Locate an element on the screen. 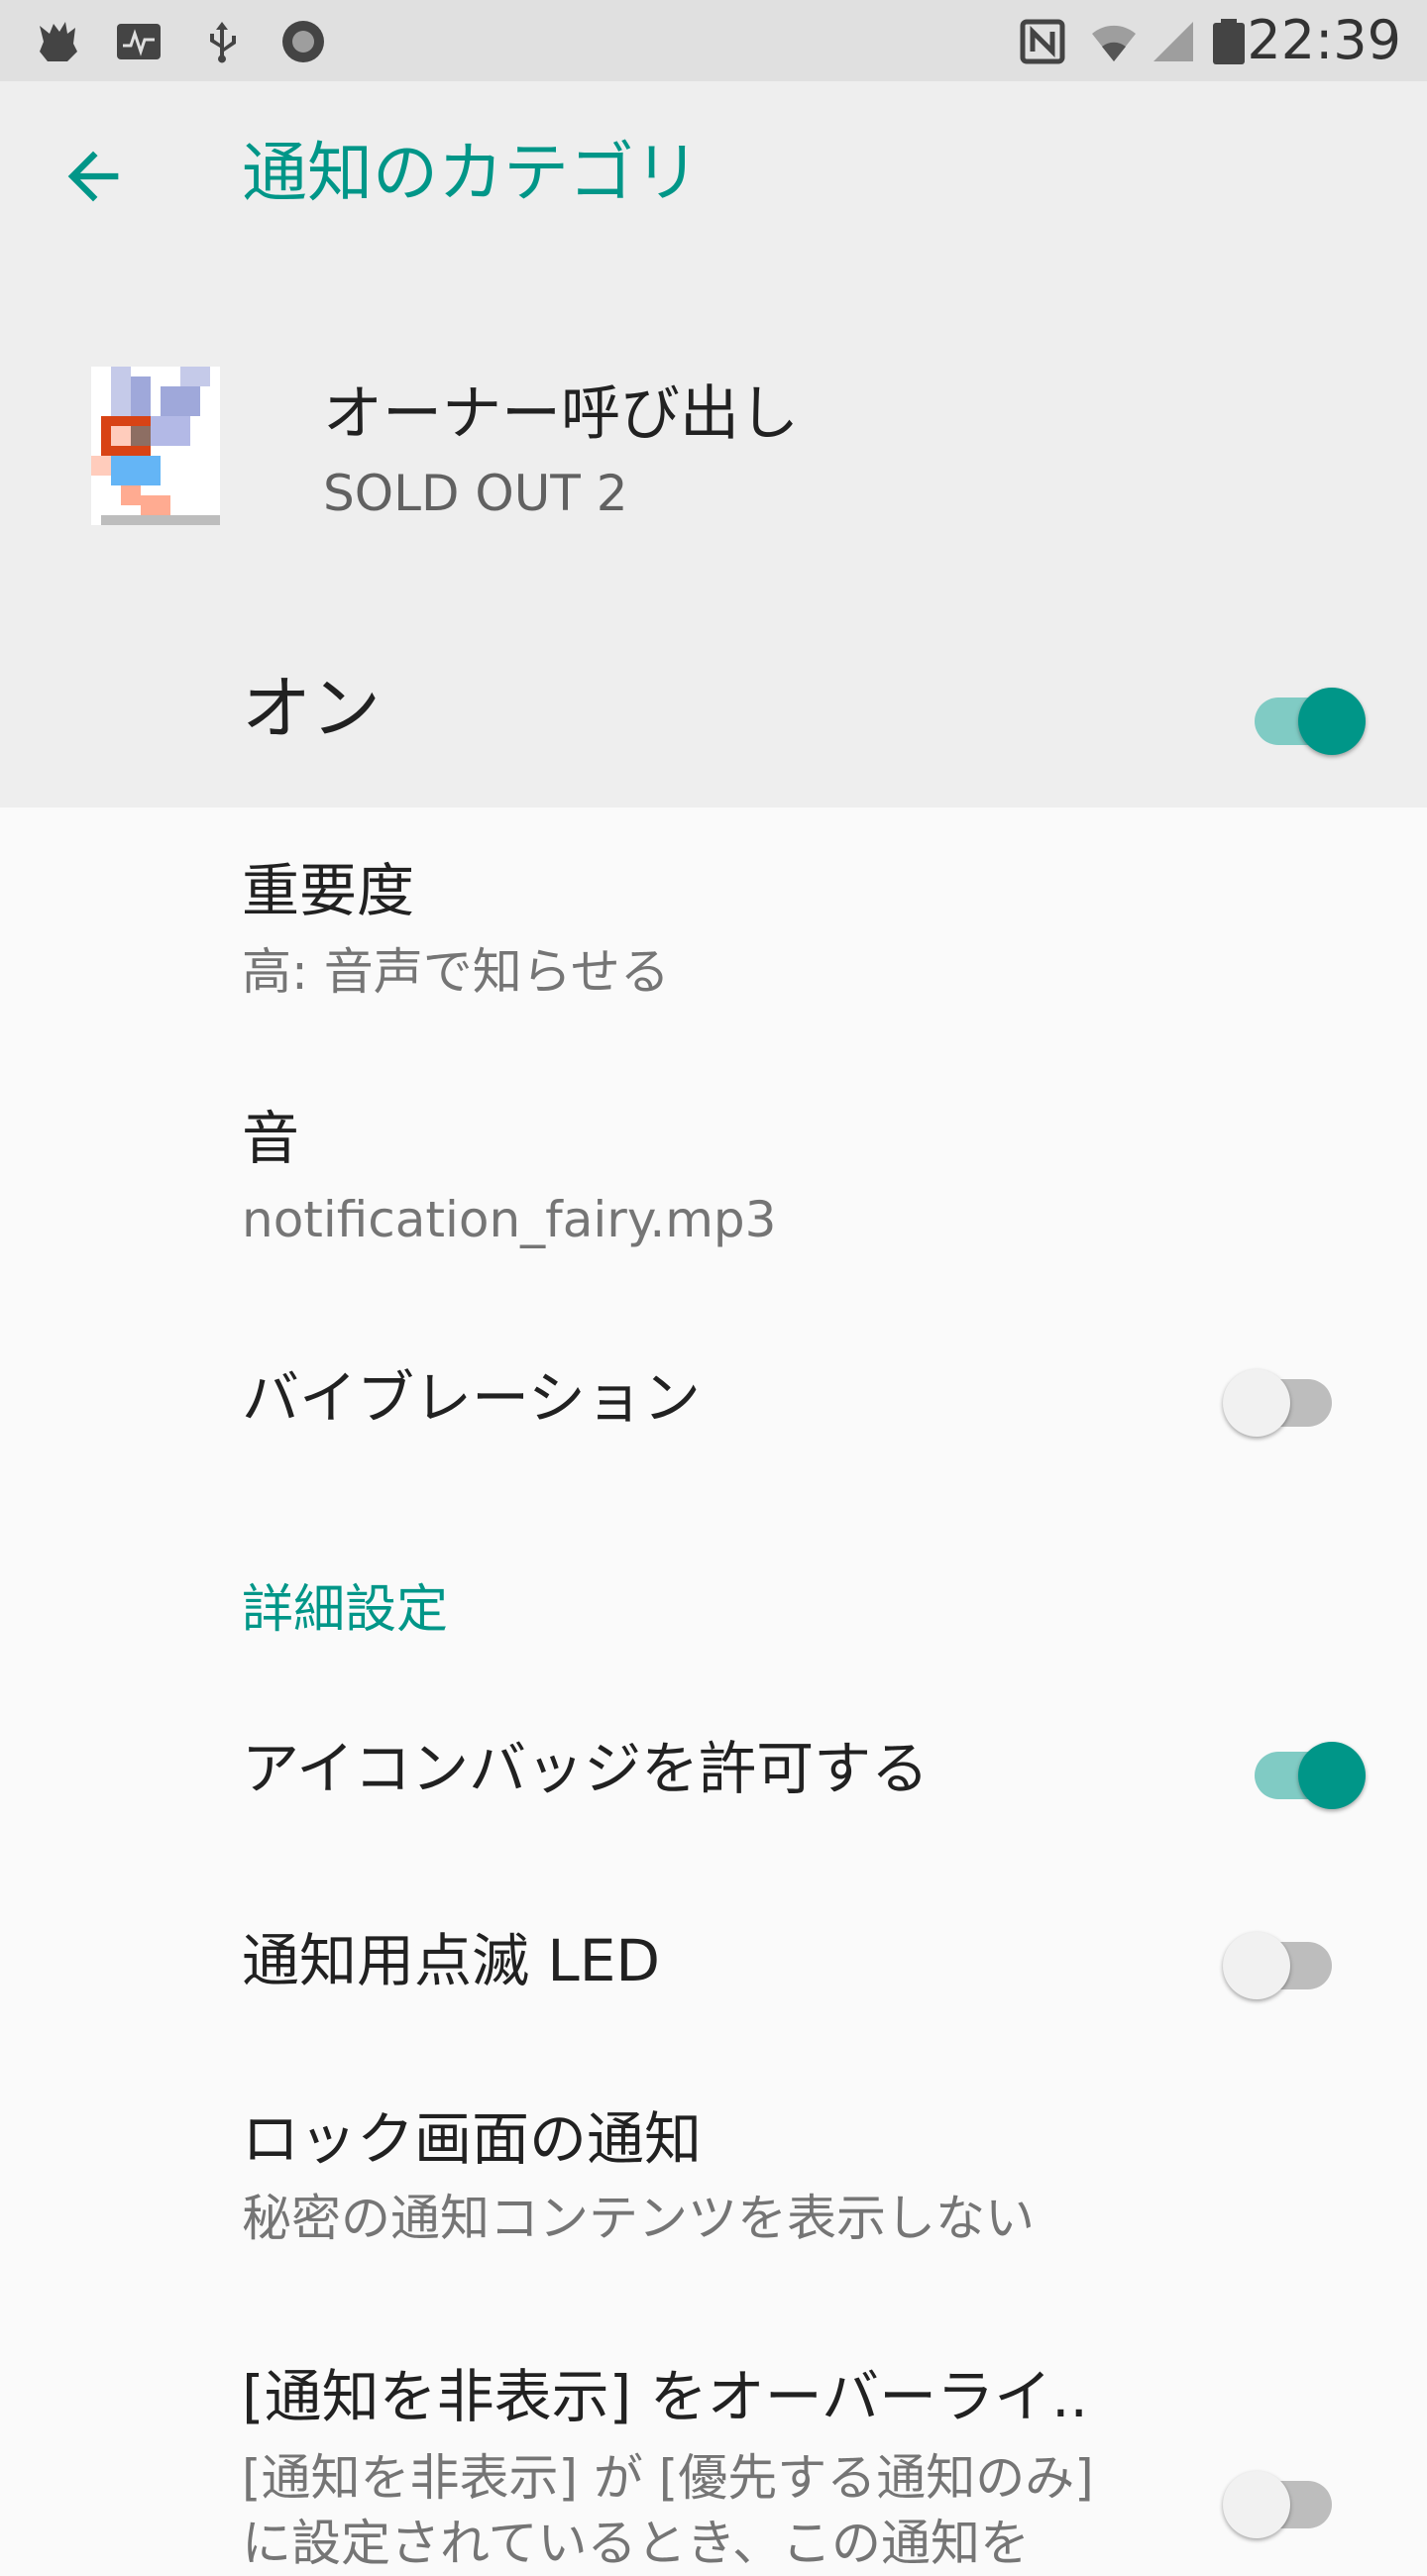 The image size is (1427, 2576). master-switch is located at coordinates (1307, 714).